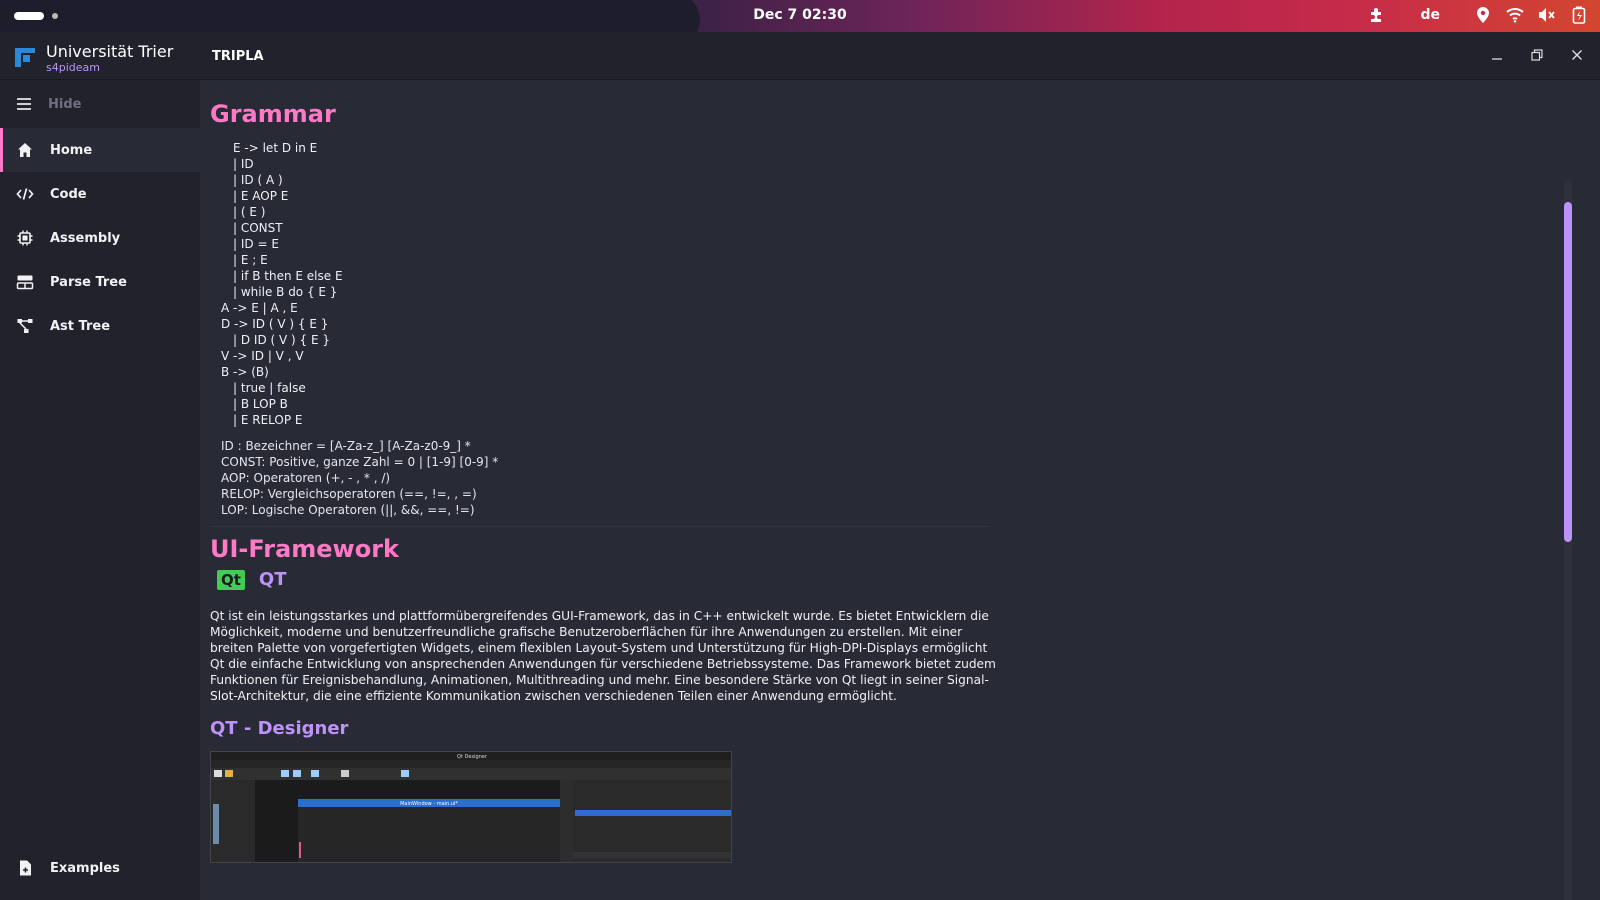 The width and height of the screenshot is (1600, 900). What do you see at coordinates (25, 326) in the screenshot?
I see `tree-icon` at bounding box center [25, 326].